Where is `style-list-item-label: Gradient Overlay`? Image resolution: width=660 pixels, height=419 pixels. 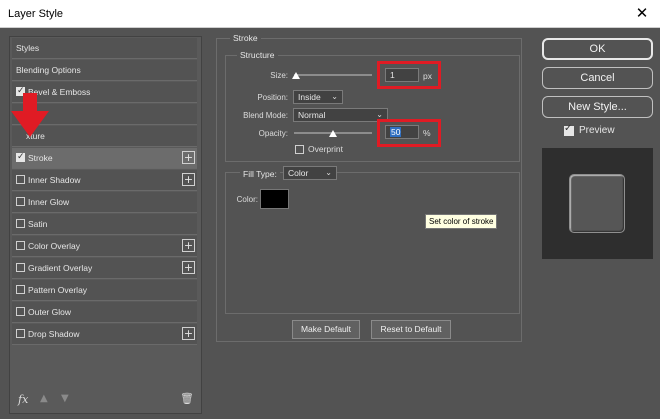 style-list-item-label: Gradient Overlay is located at coordinates (60, 268).